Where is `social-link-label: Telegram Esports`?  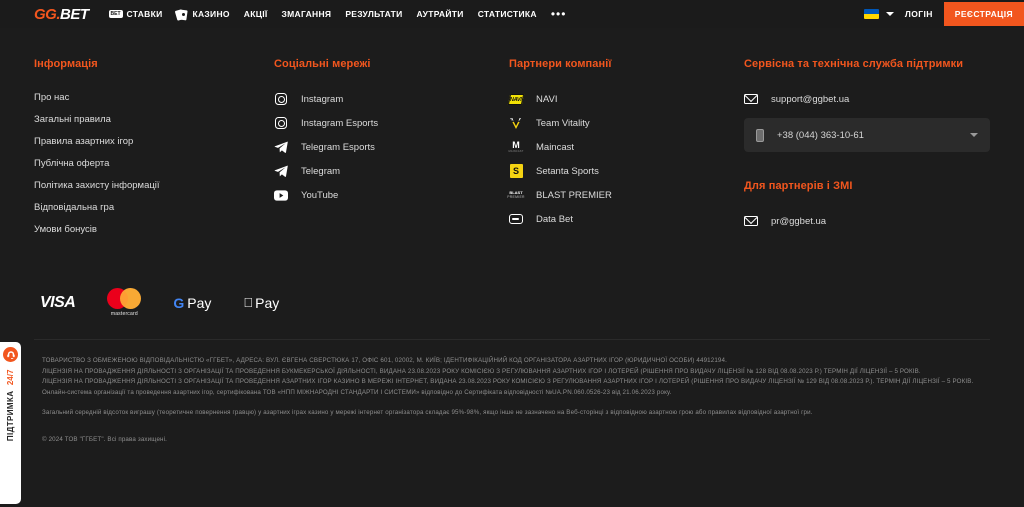
social-link-label: Telegram Esports is located at coordinates (338, 147).